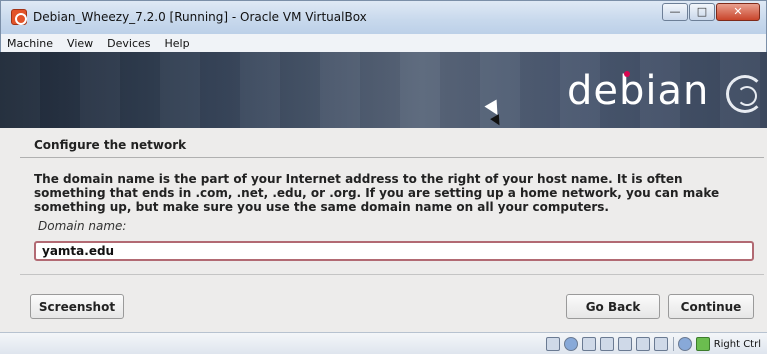 This screenshot has height=354, width=767. Describe the element at coordinates (383, 43) in the screenshot. I see `menu-bar: Machine View Devices Help` at that location.